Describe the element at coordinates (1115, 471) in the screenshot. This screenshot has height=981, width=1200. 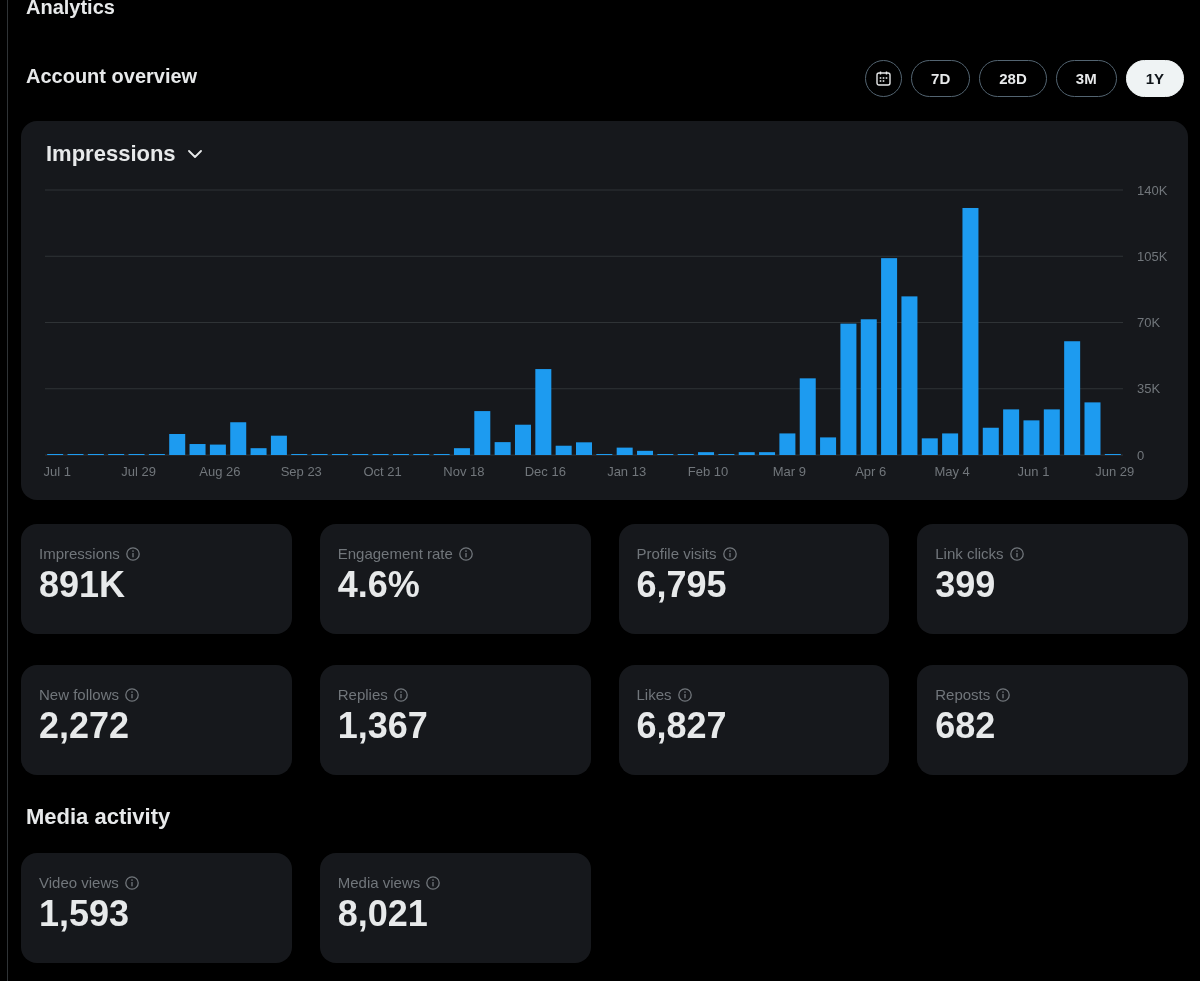
I see `x-axis-label: Jun 29` at that location.